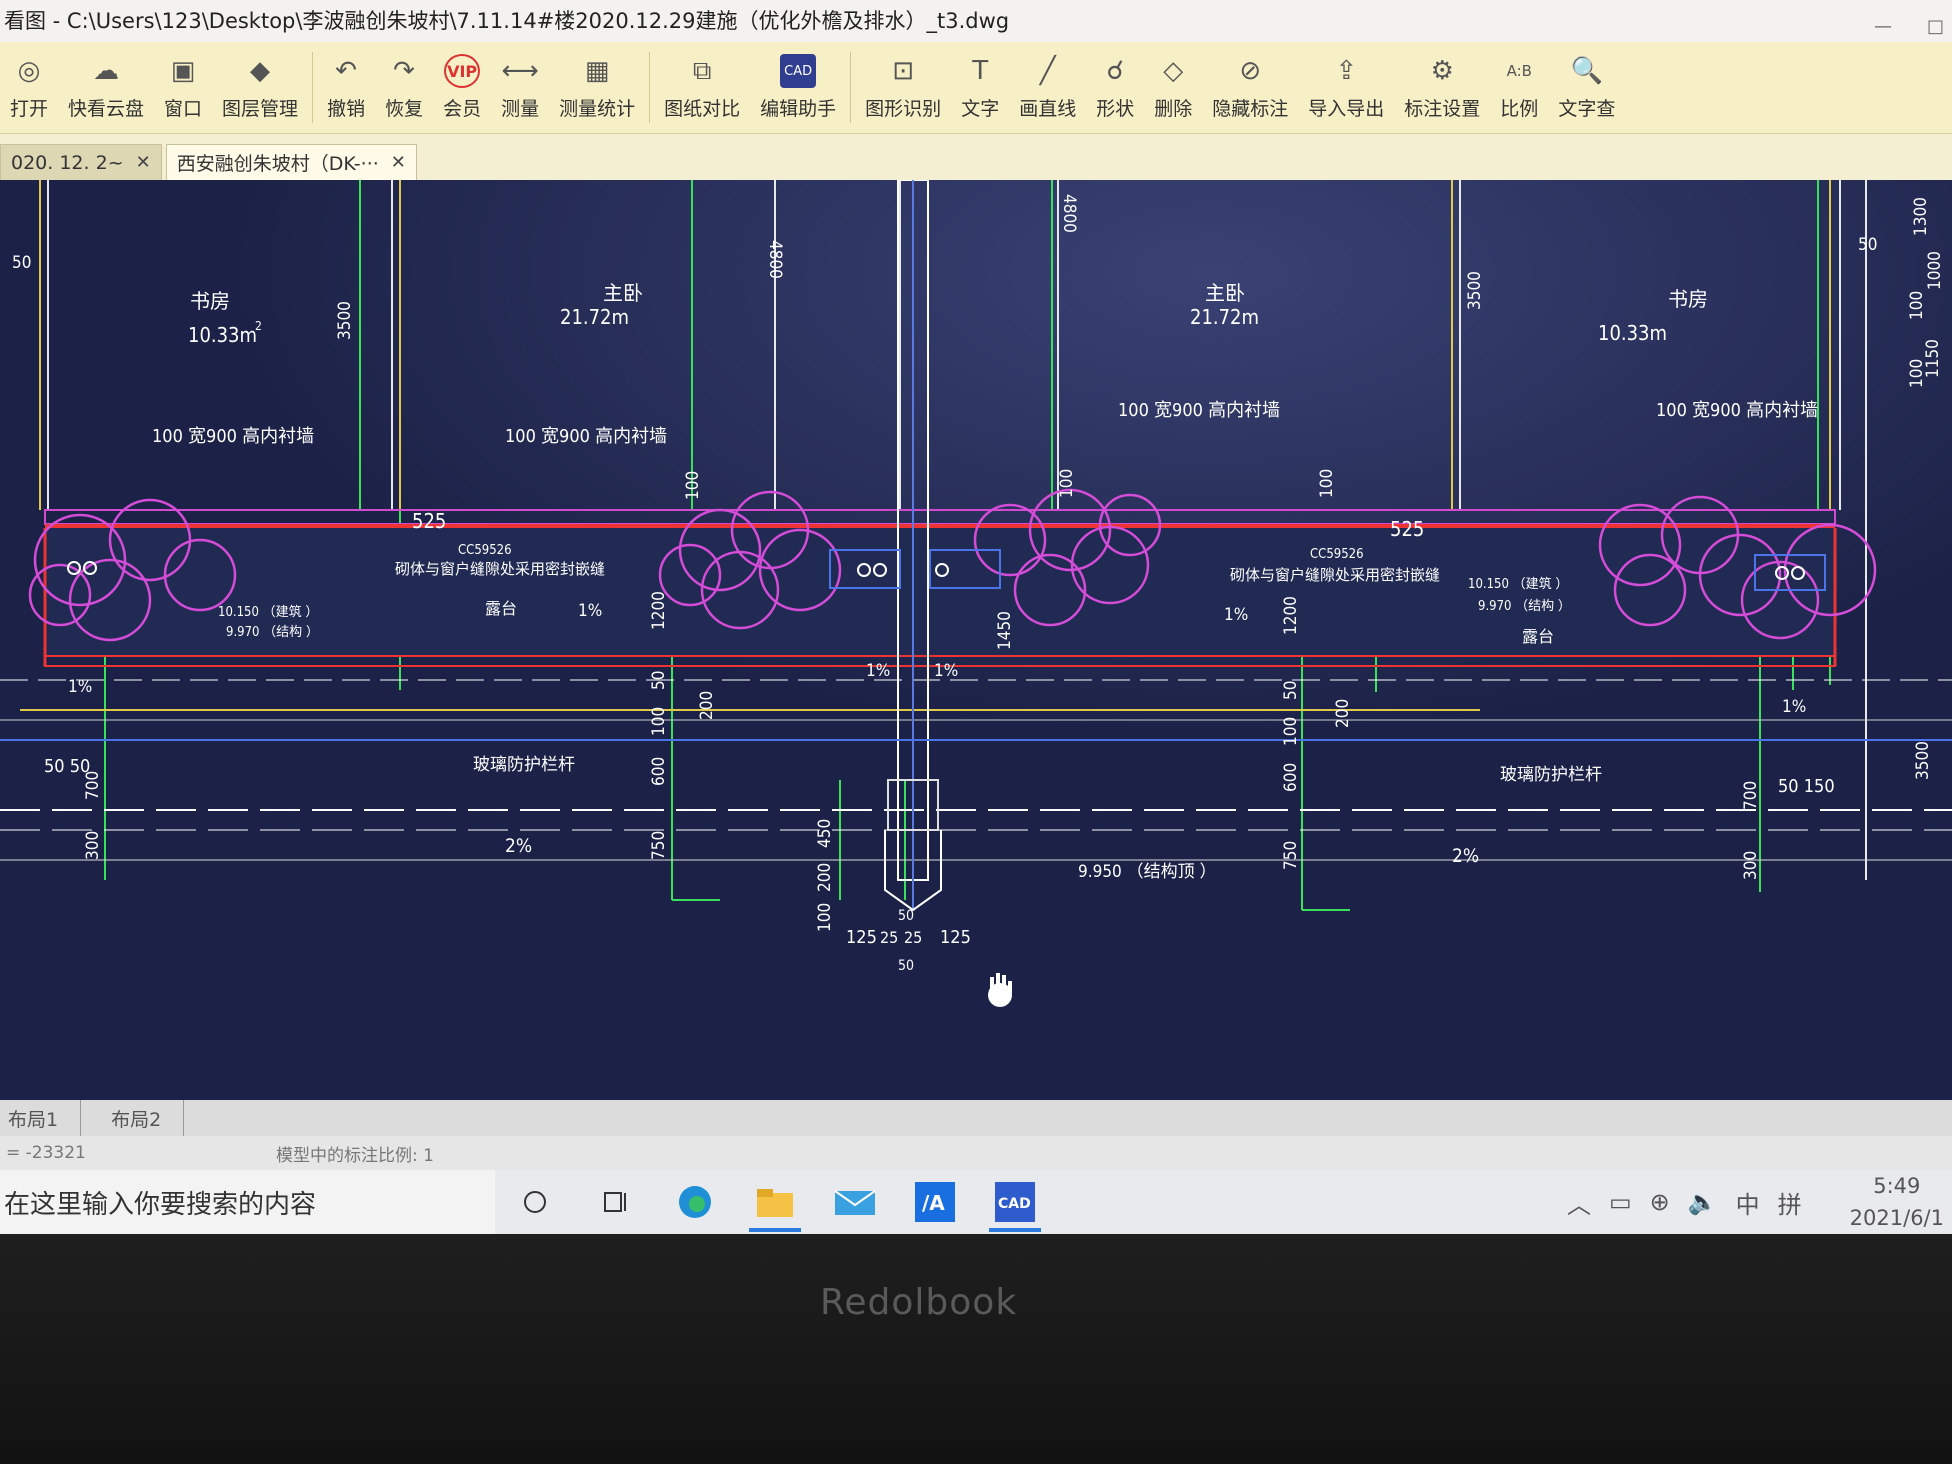 This screenshot has height=1464, width=1952. I want to click on toolbar-label: 隐藏标注, so click(1250, 109).